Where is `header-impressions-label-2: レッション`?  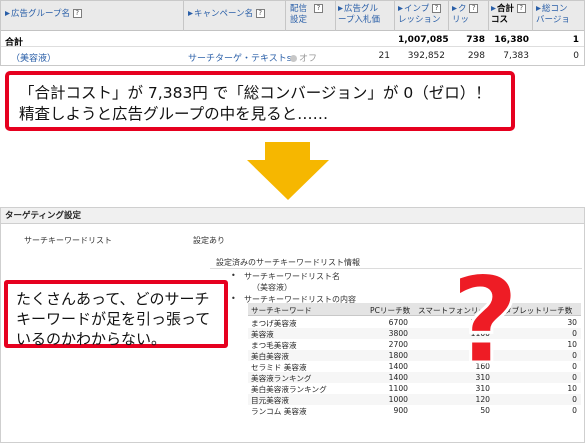
header-impressions-label-2: レッション is located at coordinates (419, 20).